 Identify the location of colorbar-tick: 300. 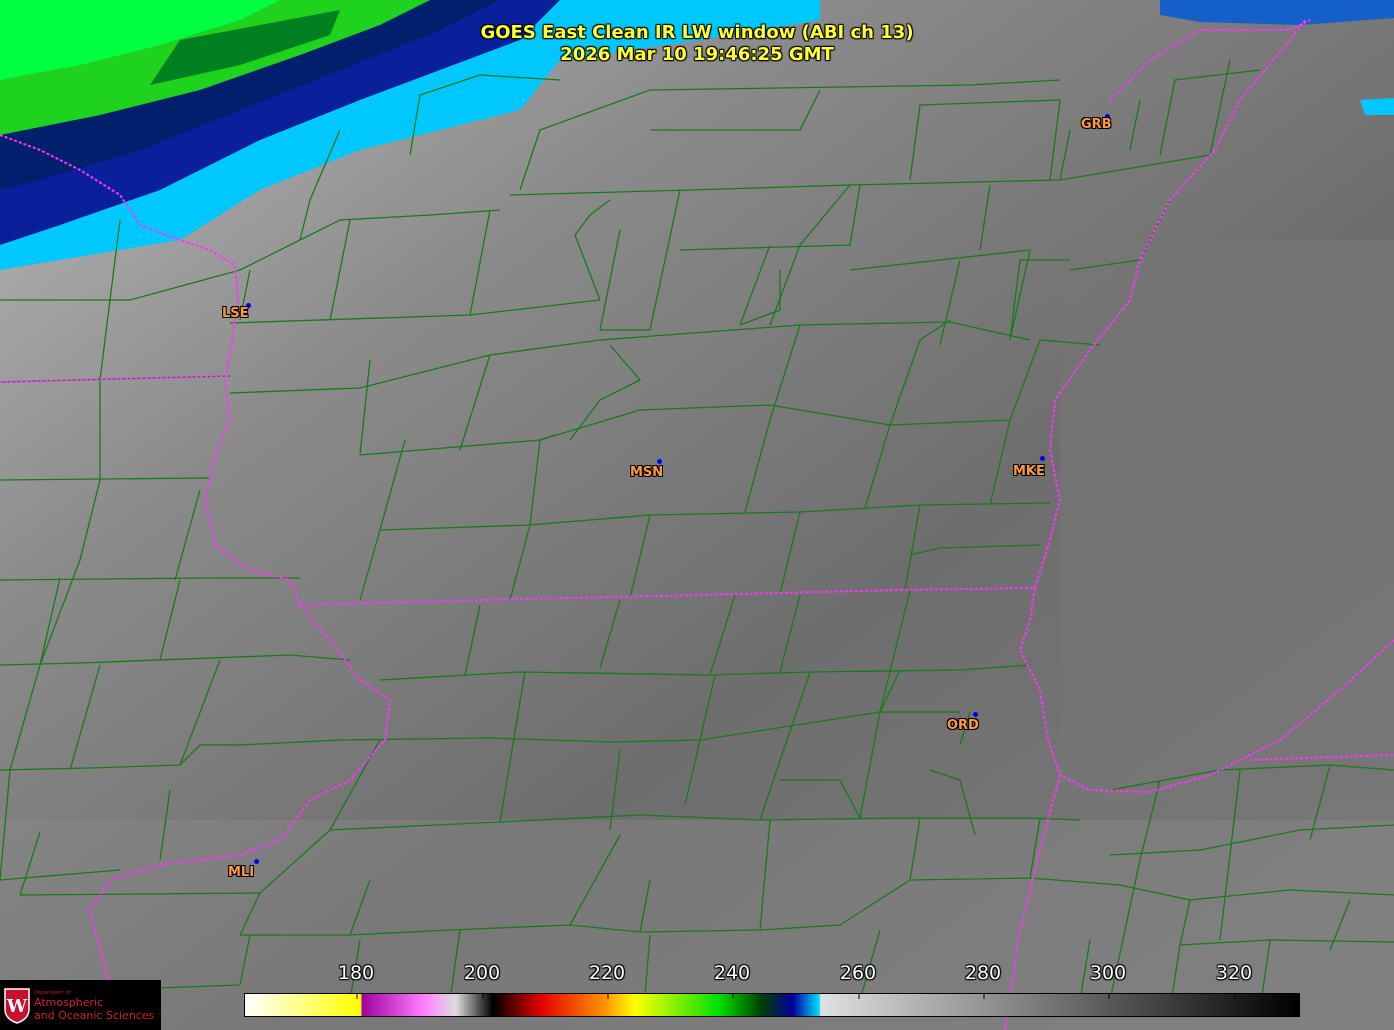
(1108, 973).